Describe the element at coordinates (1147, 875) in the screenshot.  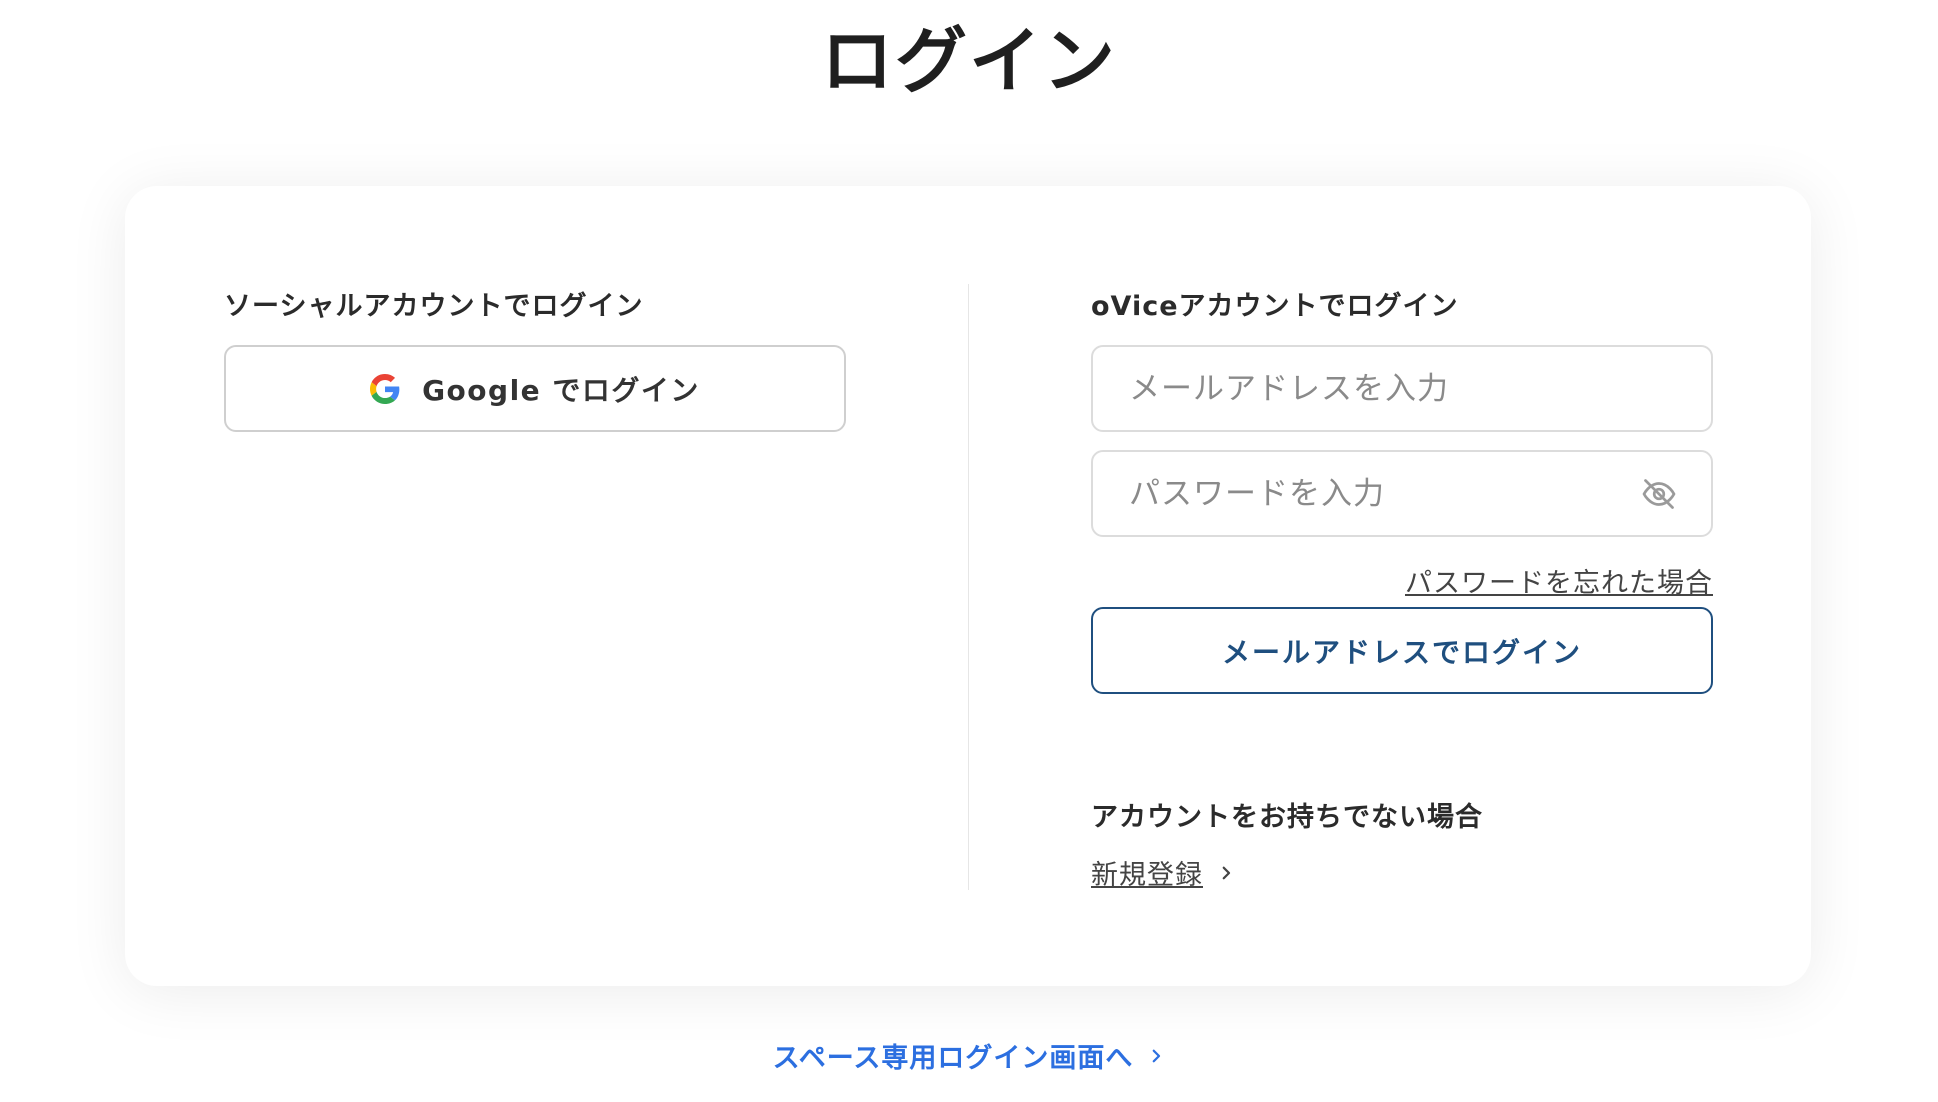
I see `register-link-label: 新規登録` at that location.